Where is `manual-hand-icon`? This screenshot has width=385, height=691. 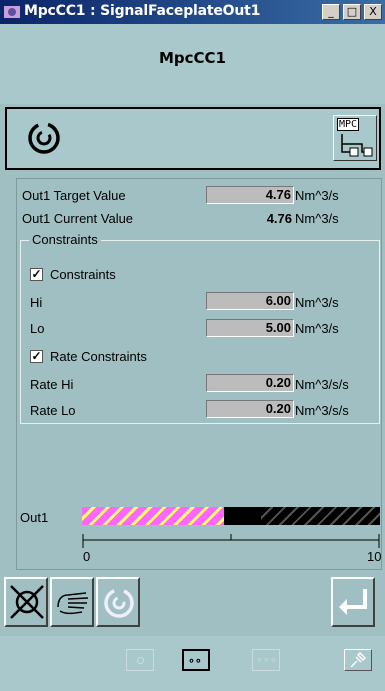
manual-hand-icon is located at coordinates (73, 603).